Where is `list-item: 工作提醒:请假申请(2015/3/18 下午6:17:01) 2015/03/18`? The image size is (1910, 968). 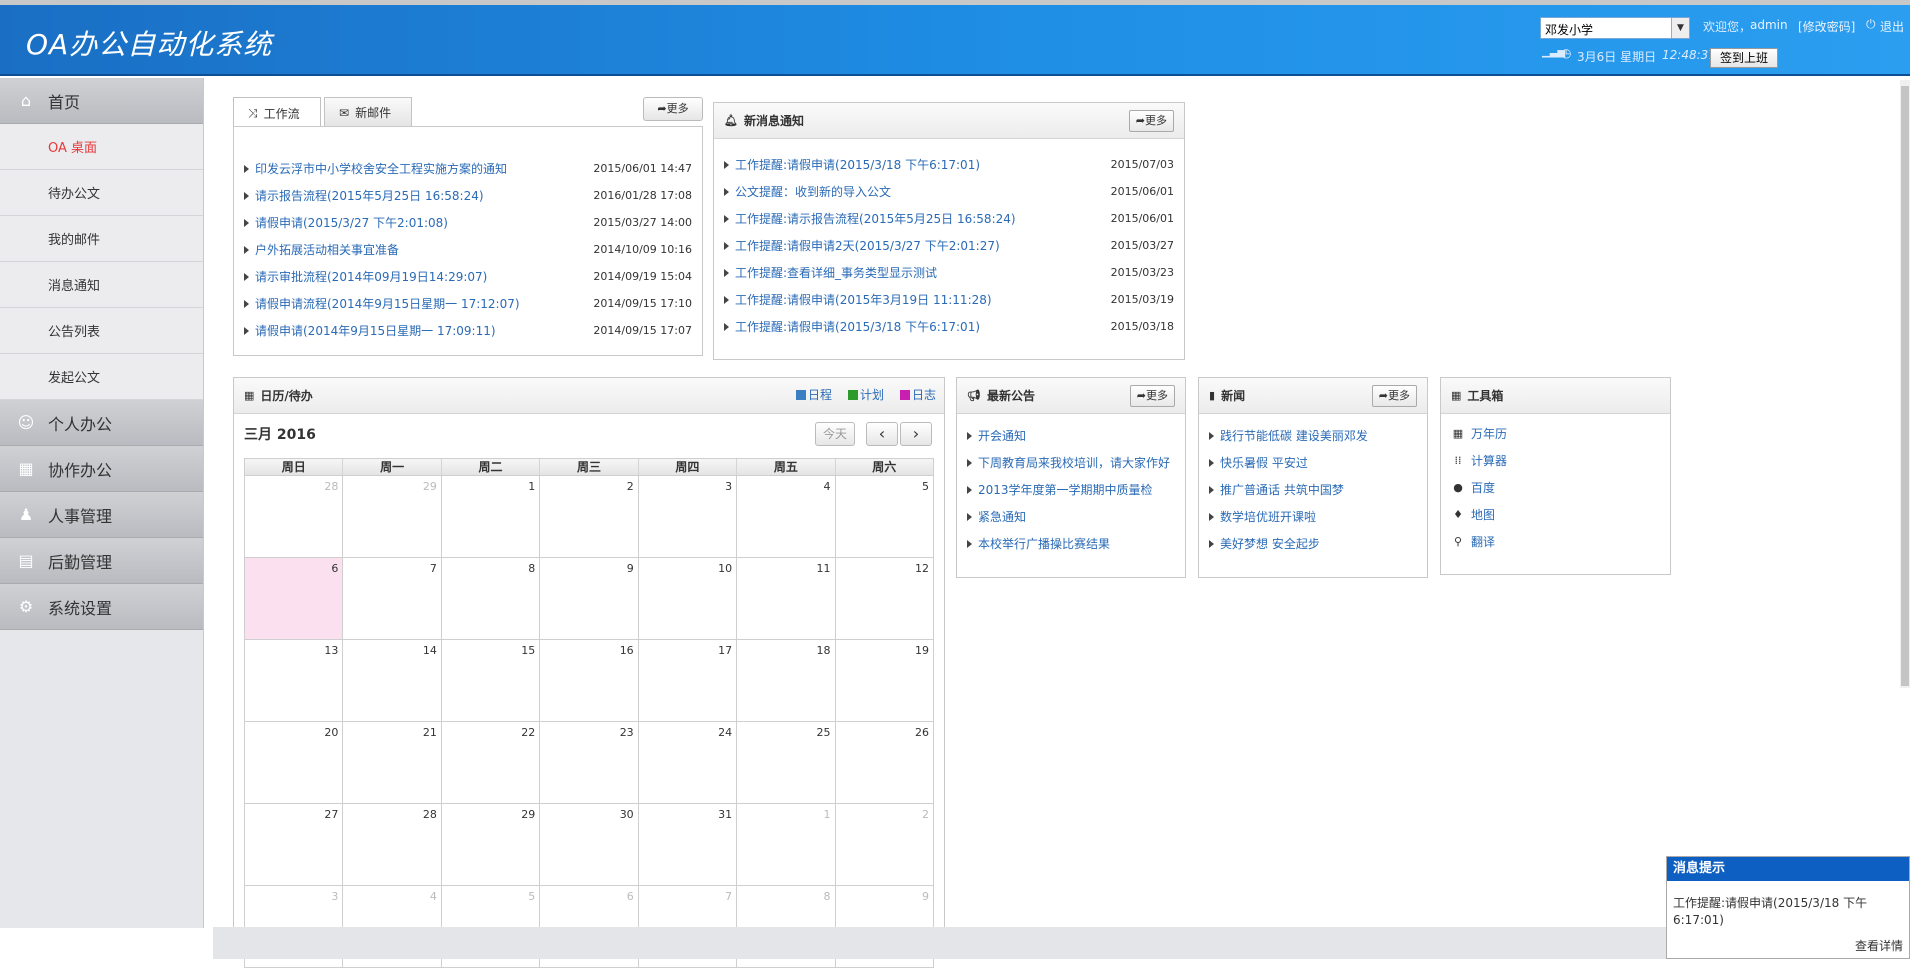
list-item: 工作提醒:请假申请(2015/3/18 下午6:17:01) 2015/03/18 is located at coordinates (949, 326).